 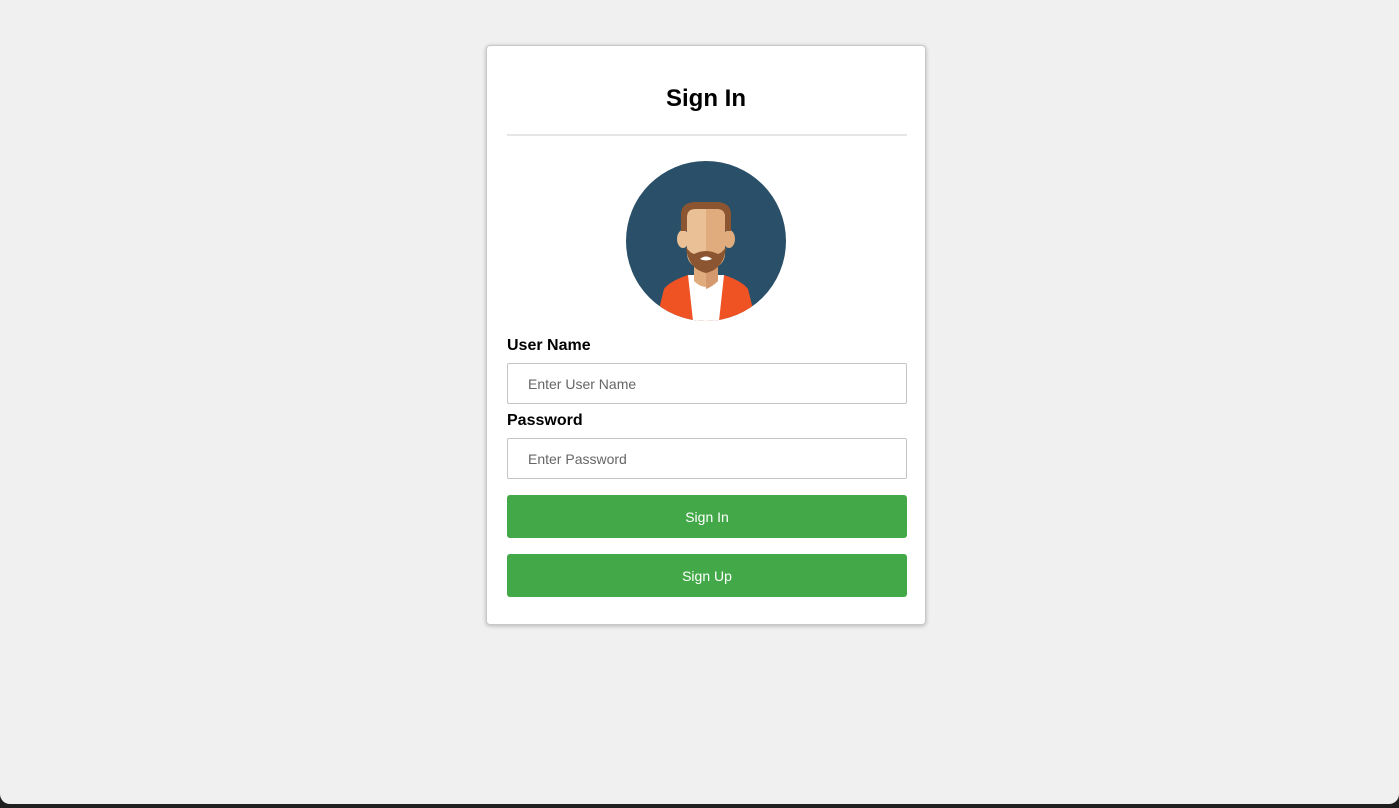 What do you see at coordinates (707, 516) in the screenshot?
I see `signin-button: Sign In` at bounding box center [707, 516].